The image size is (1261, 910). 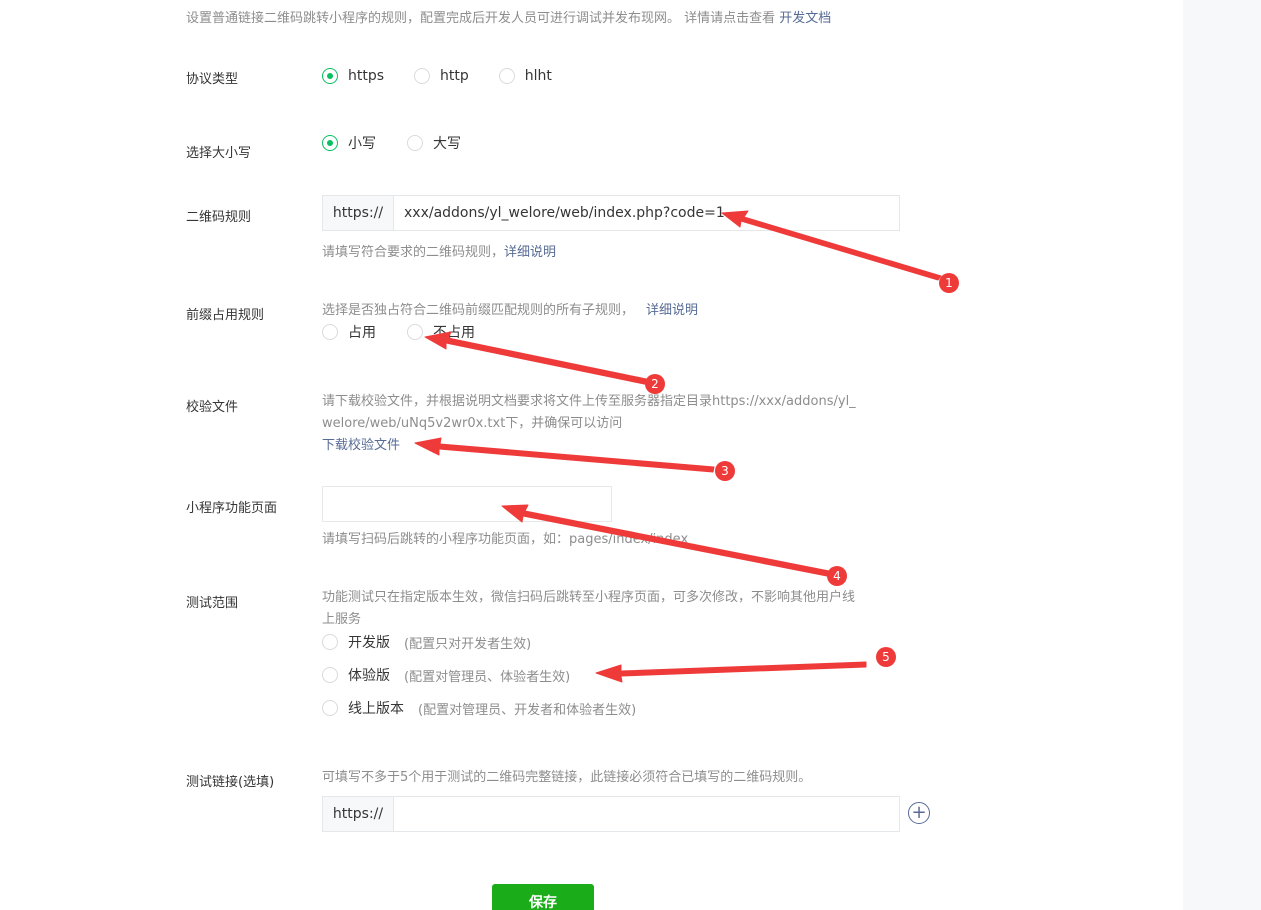 What do you see at coordinates (949, 283) in the screenshot?
I see `annotation-badge-1: 1` at bounding box center [949, 283].